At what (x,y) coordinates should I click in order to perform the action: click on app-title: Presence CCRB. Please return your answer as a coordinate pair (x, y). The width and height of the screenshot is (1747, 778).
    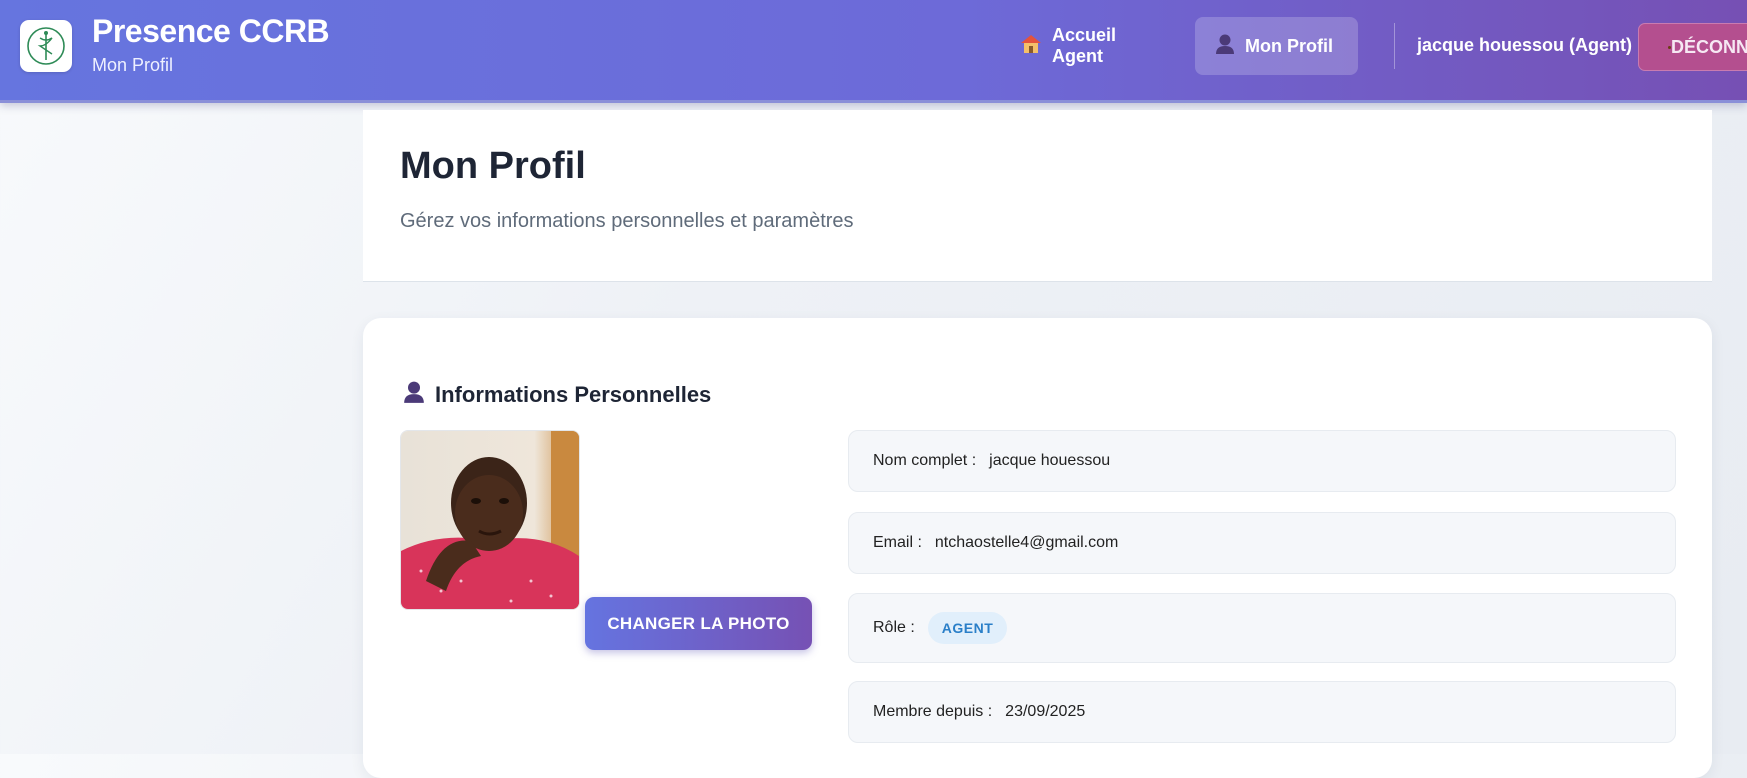
    Looking at the image, I should click on (211, 31).